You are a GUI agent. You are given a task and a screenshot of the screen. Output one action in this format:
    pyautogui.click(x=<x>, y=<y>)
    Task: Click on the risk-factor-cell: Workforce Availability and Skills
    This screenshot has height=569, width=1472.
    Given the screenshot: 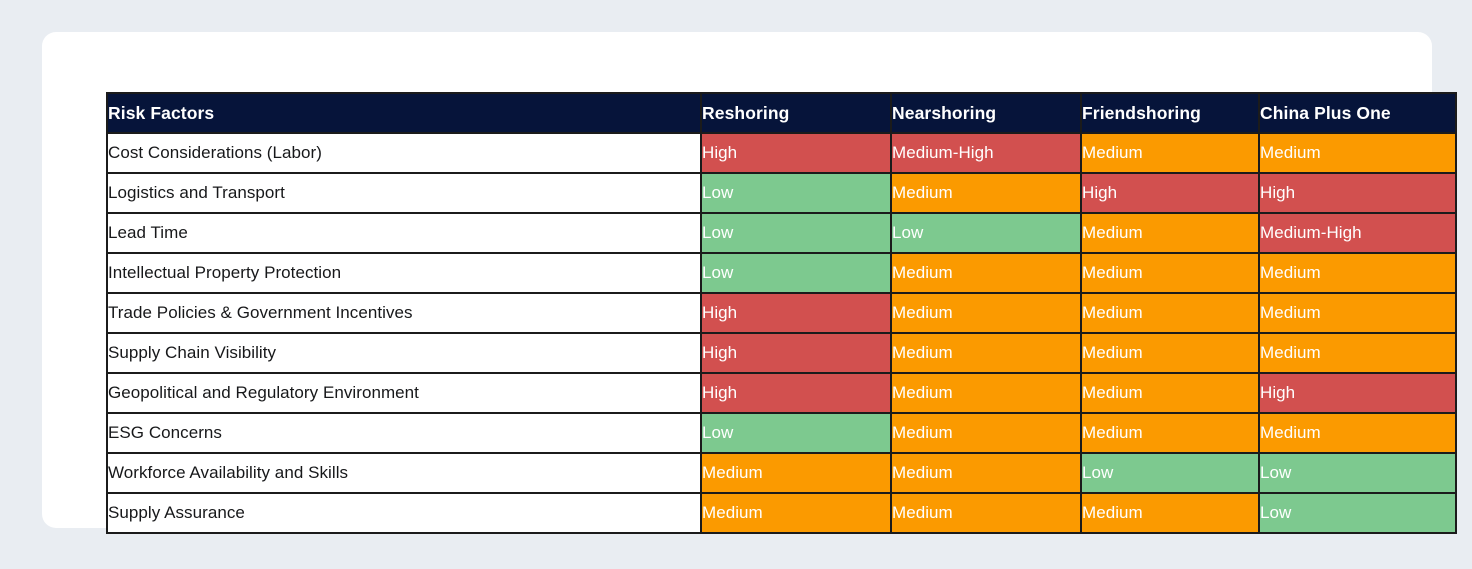 What is the action you would take?
    pyautogui.click(x=404, y=473)
    